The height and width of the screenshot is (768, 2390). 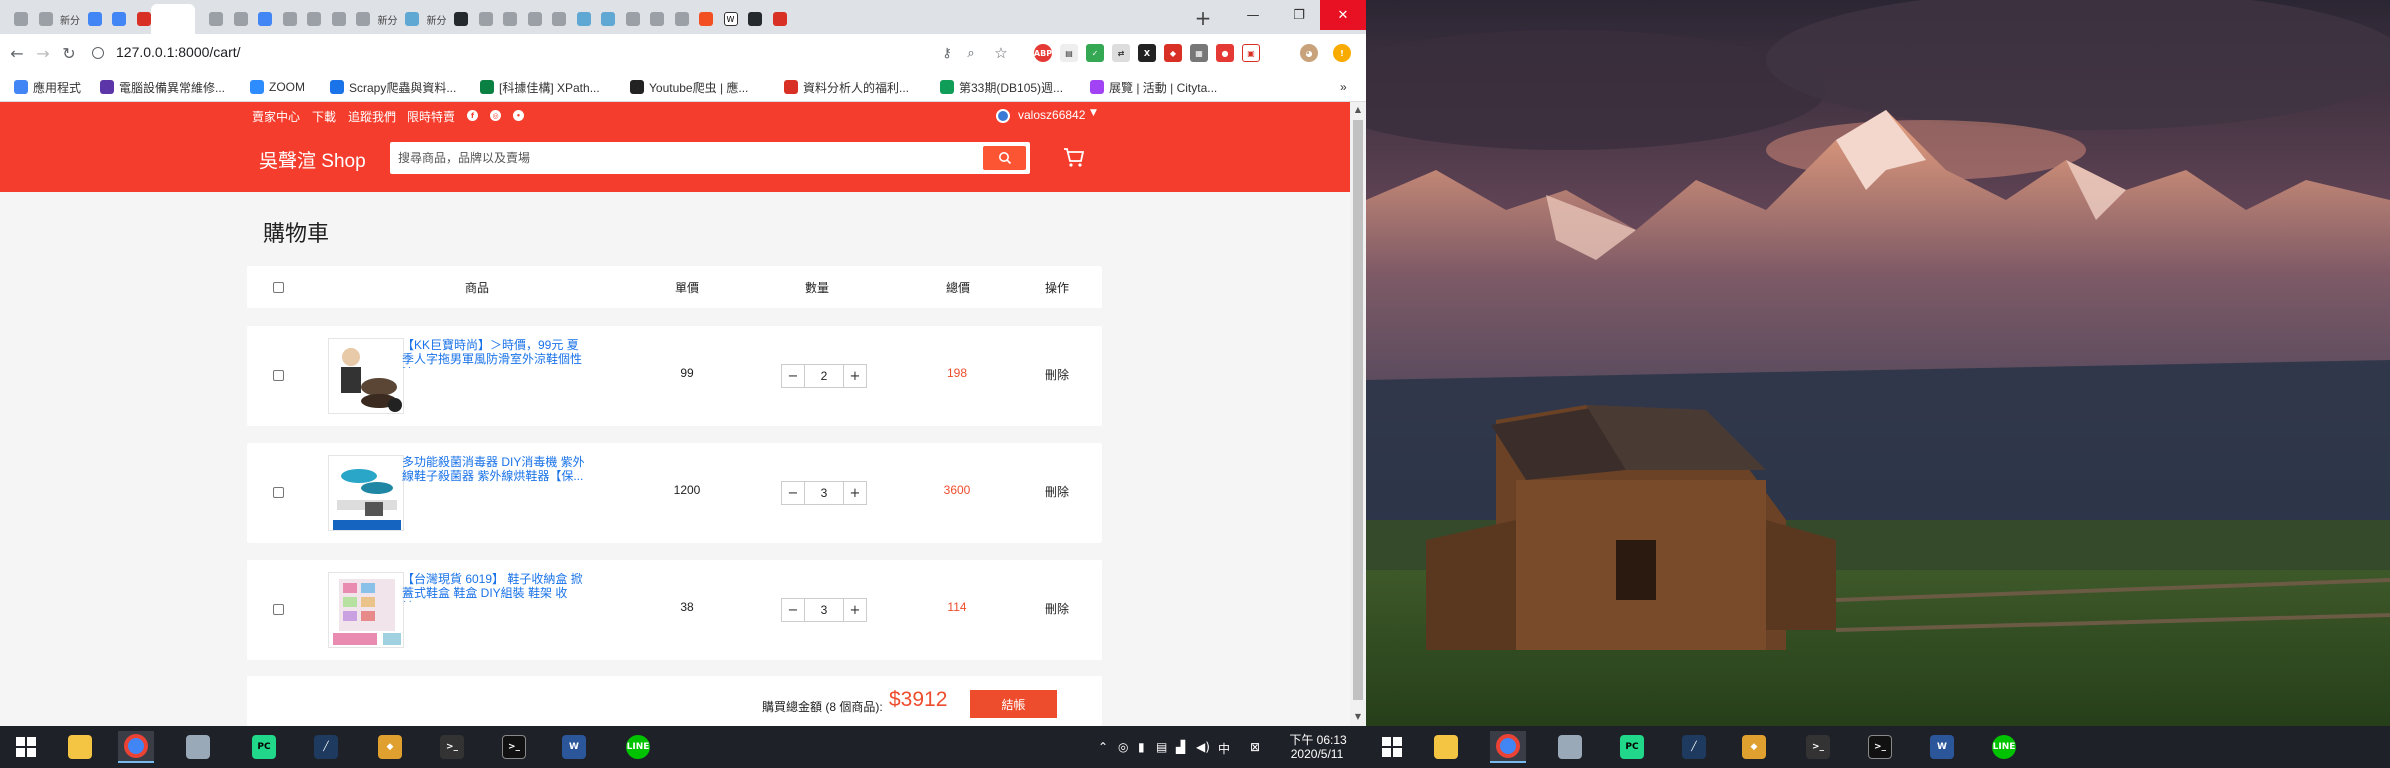 What do you see at coordinates (1161, 747) in the screenshot?
I see `app-tray-icon: ▤` at bounding box center [1161, 747].